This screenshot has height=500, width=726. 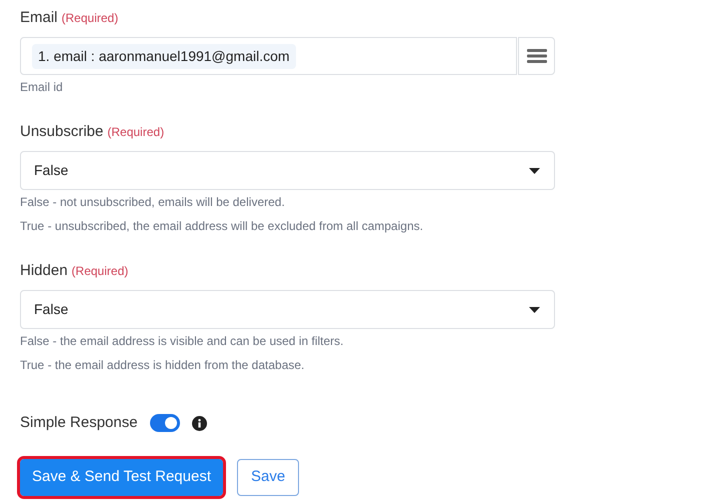 I want to click on email-tag: 1. email : aaronmanuel1991@gmail.com, so click(x=164, y=56).